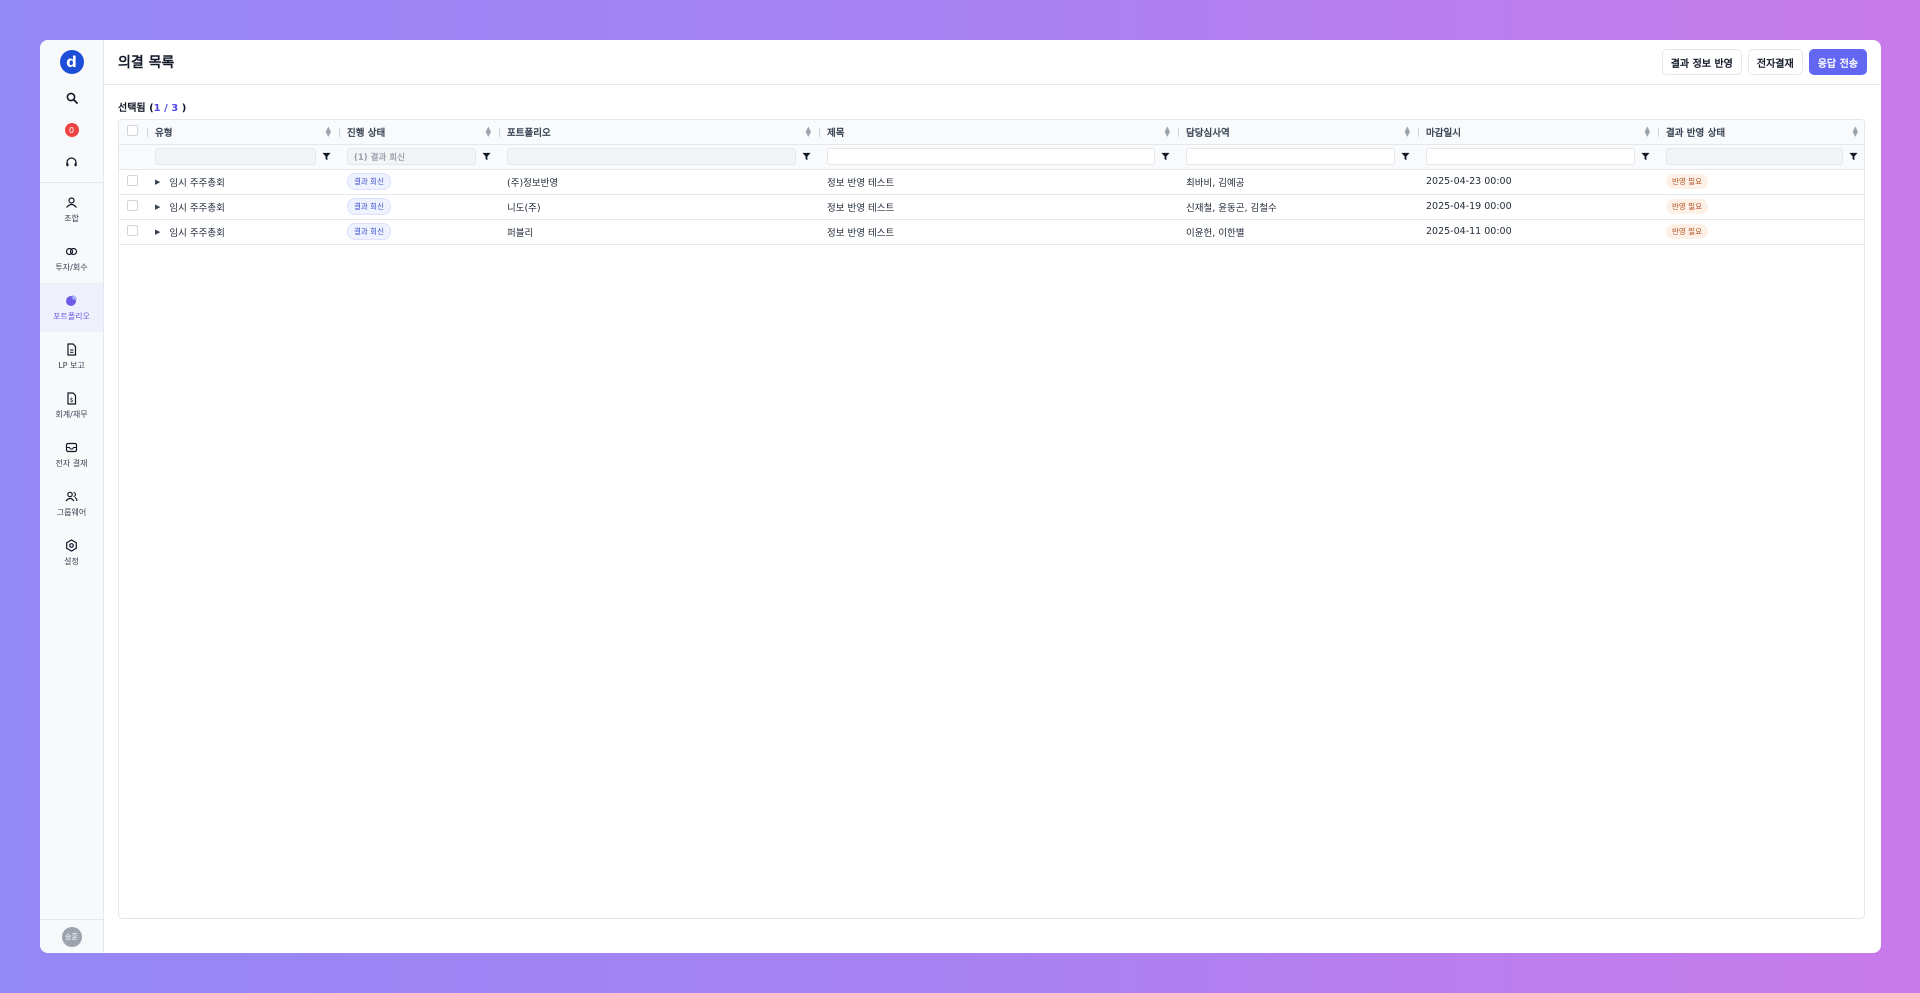 The height and width of the screenshot is (993, 1920). Describe the element at coordinates (651, 156) in the screenshot. I see `filter-input-portfolio` at that location.